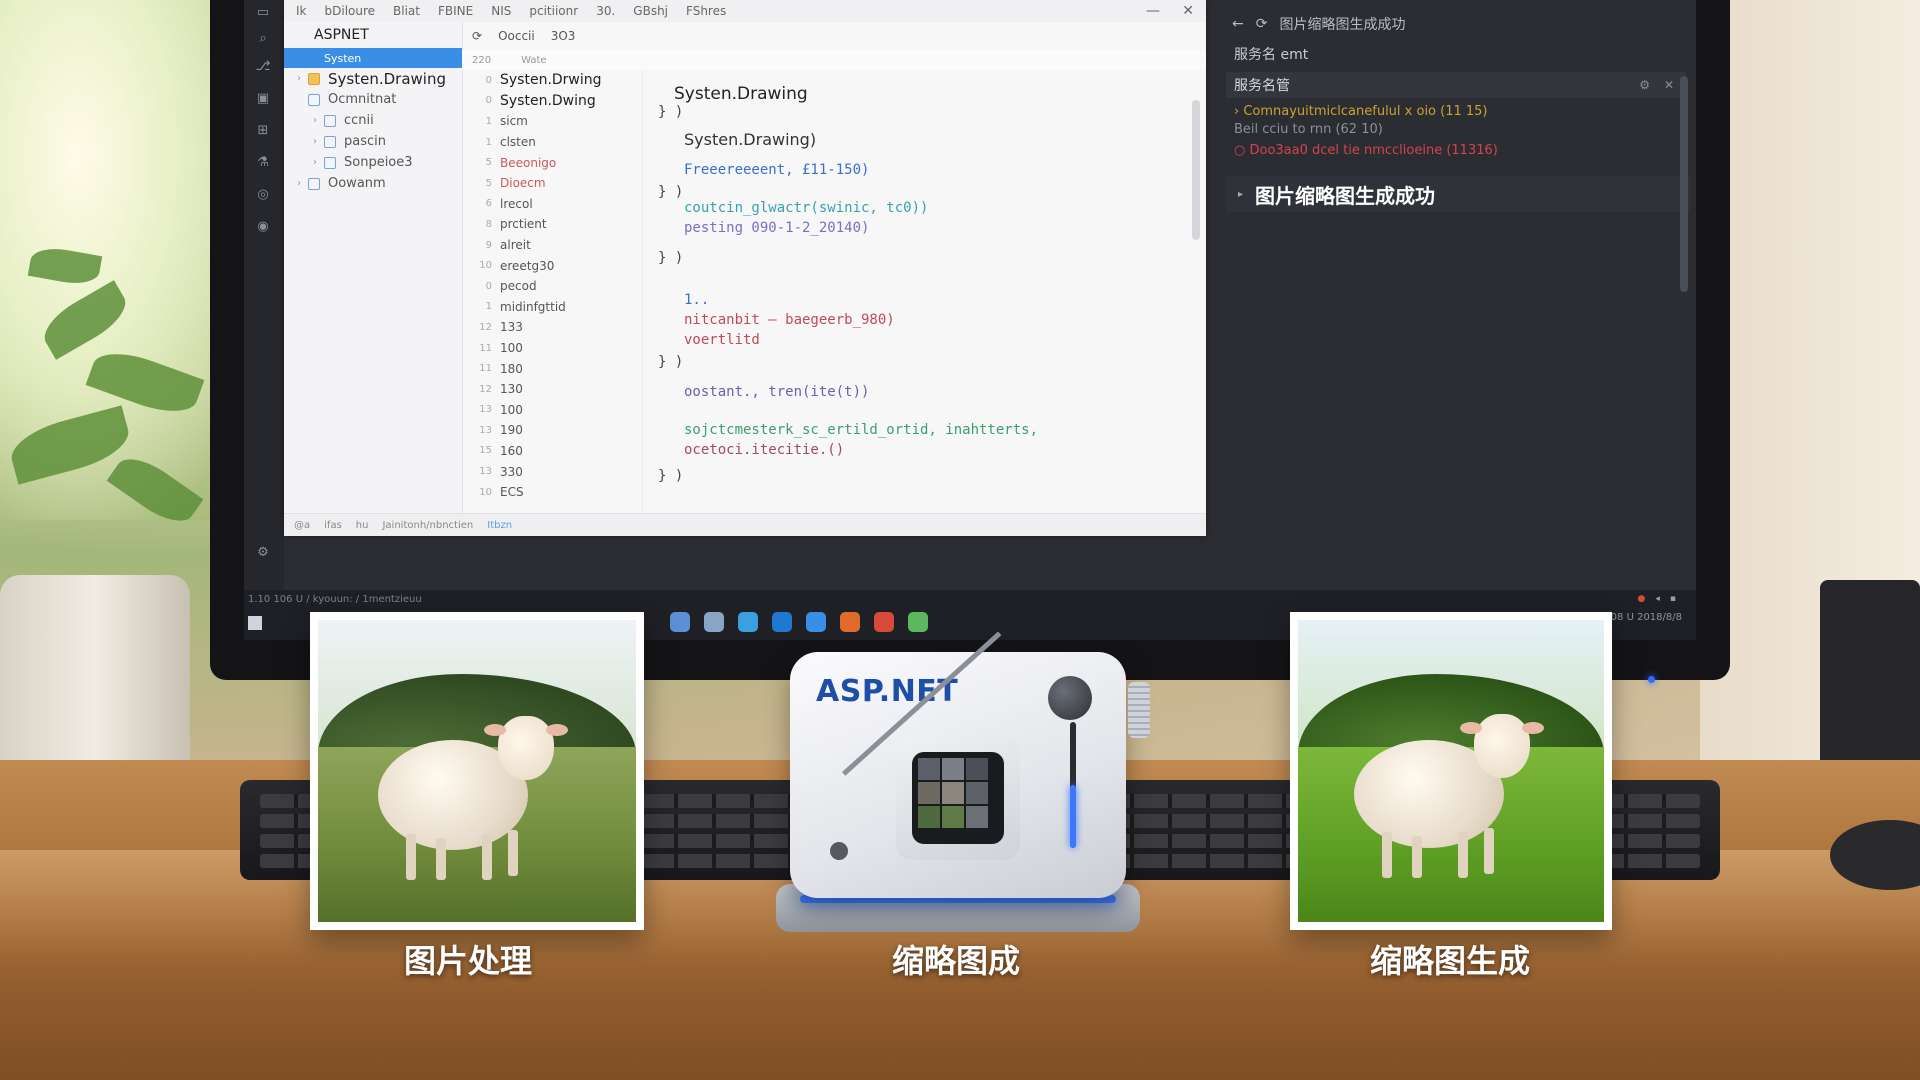 The height and width of the screenshot is (1080, 1920). What do you see at coordinates (1196, 170) in the screenshot?
I see `editor-scrollbar` at bounding box center [1196, 170].